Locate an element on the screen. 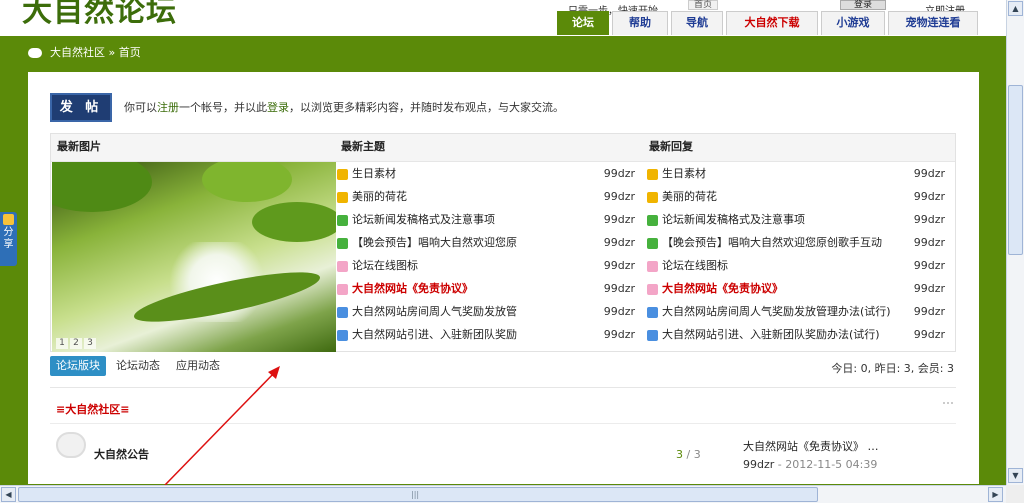 This screenshot has width=1024, height=503. scroll-up-icon: ▲ is located at coordinates (1015, 8).